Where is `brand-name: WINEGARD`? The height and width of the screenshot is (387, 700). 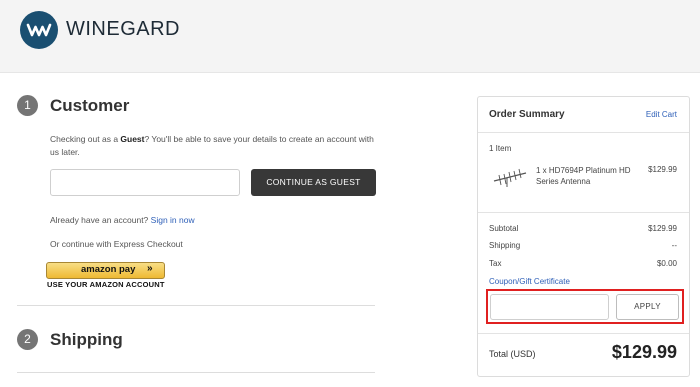 brand-name: WINEGARD is located at coordinates (123, 29).